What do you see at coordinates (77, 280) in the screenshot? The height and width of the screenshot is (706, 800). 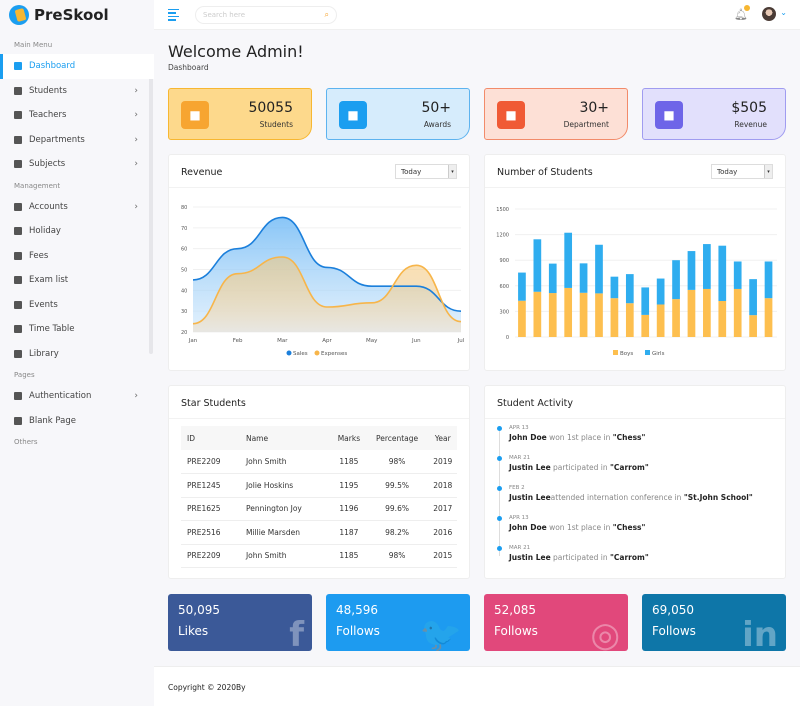 I see `sidebar-item-exam-list: Exam list` at bounding box center [77, 280].